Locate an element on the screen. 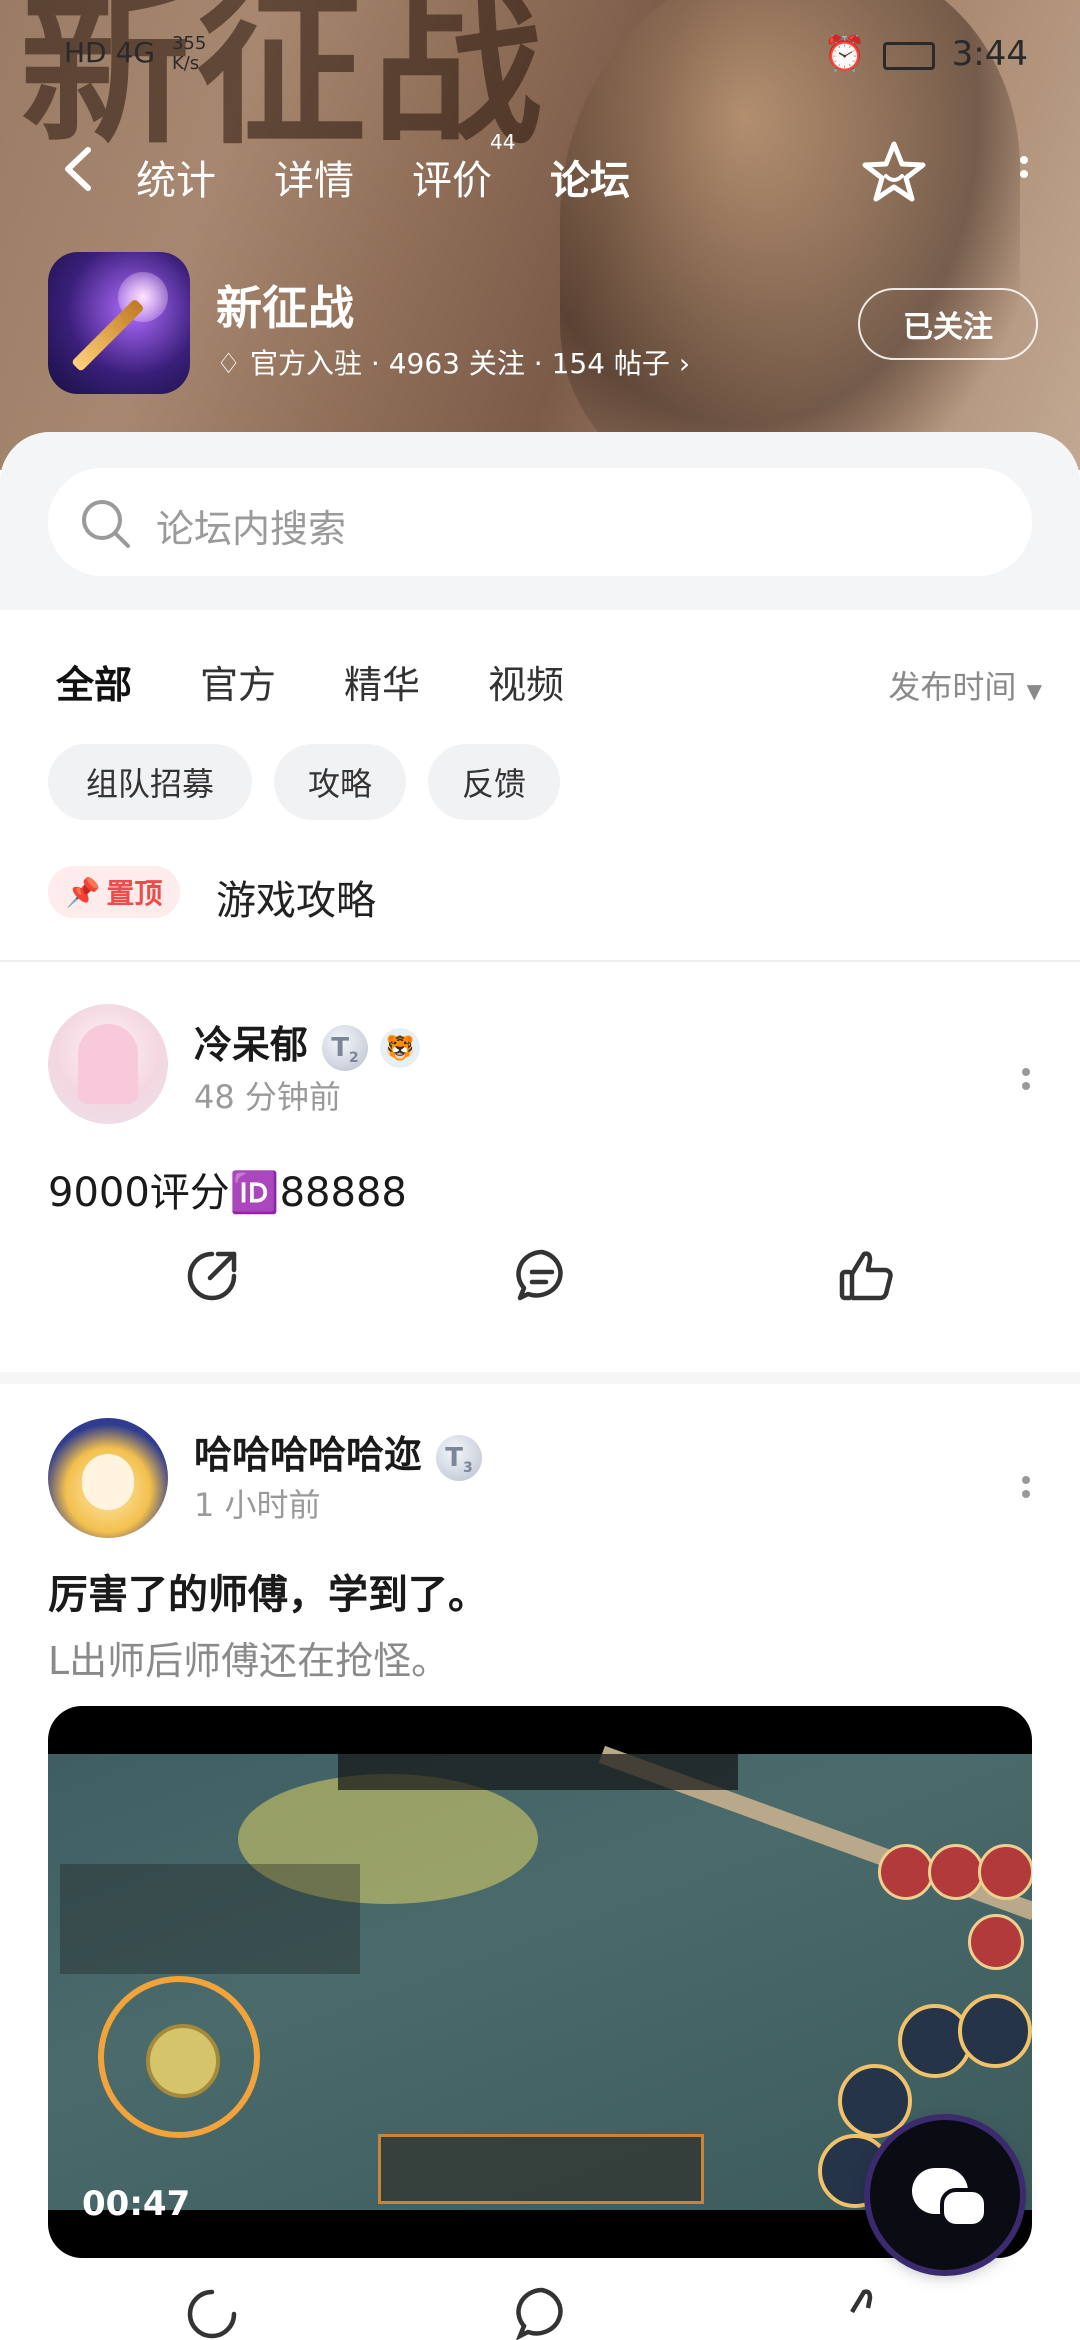  status-bar-right: ⏰ 3:44 is located at coordinates (926, 54).